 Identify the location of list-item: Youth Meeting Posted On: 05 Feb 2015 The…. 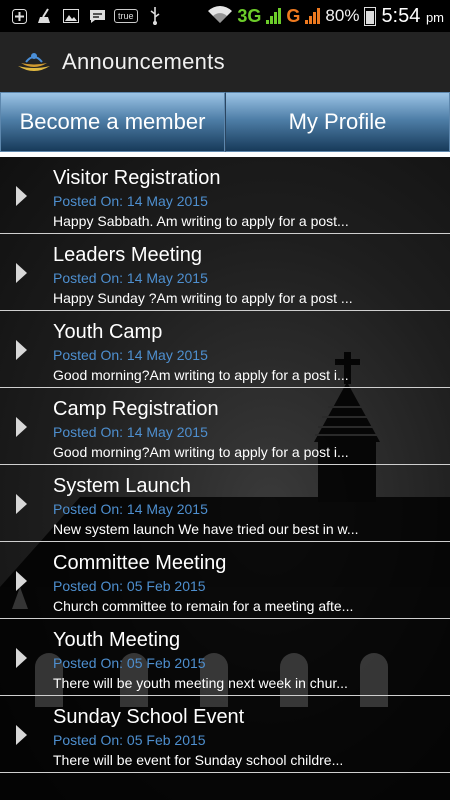
(225, 657).